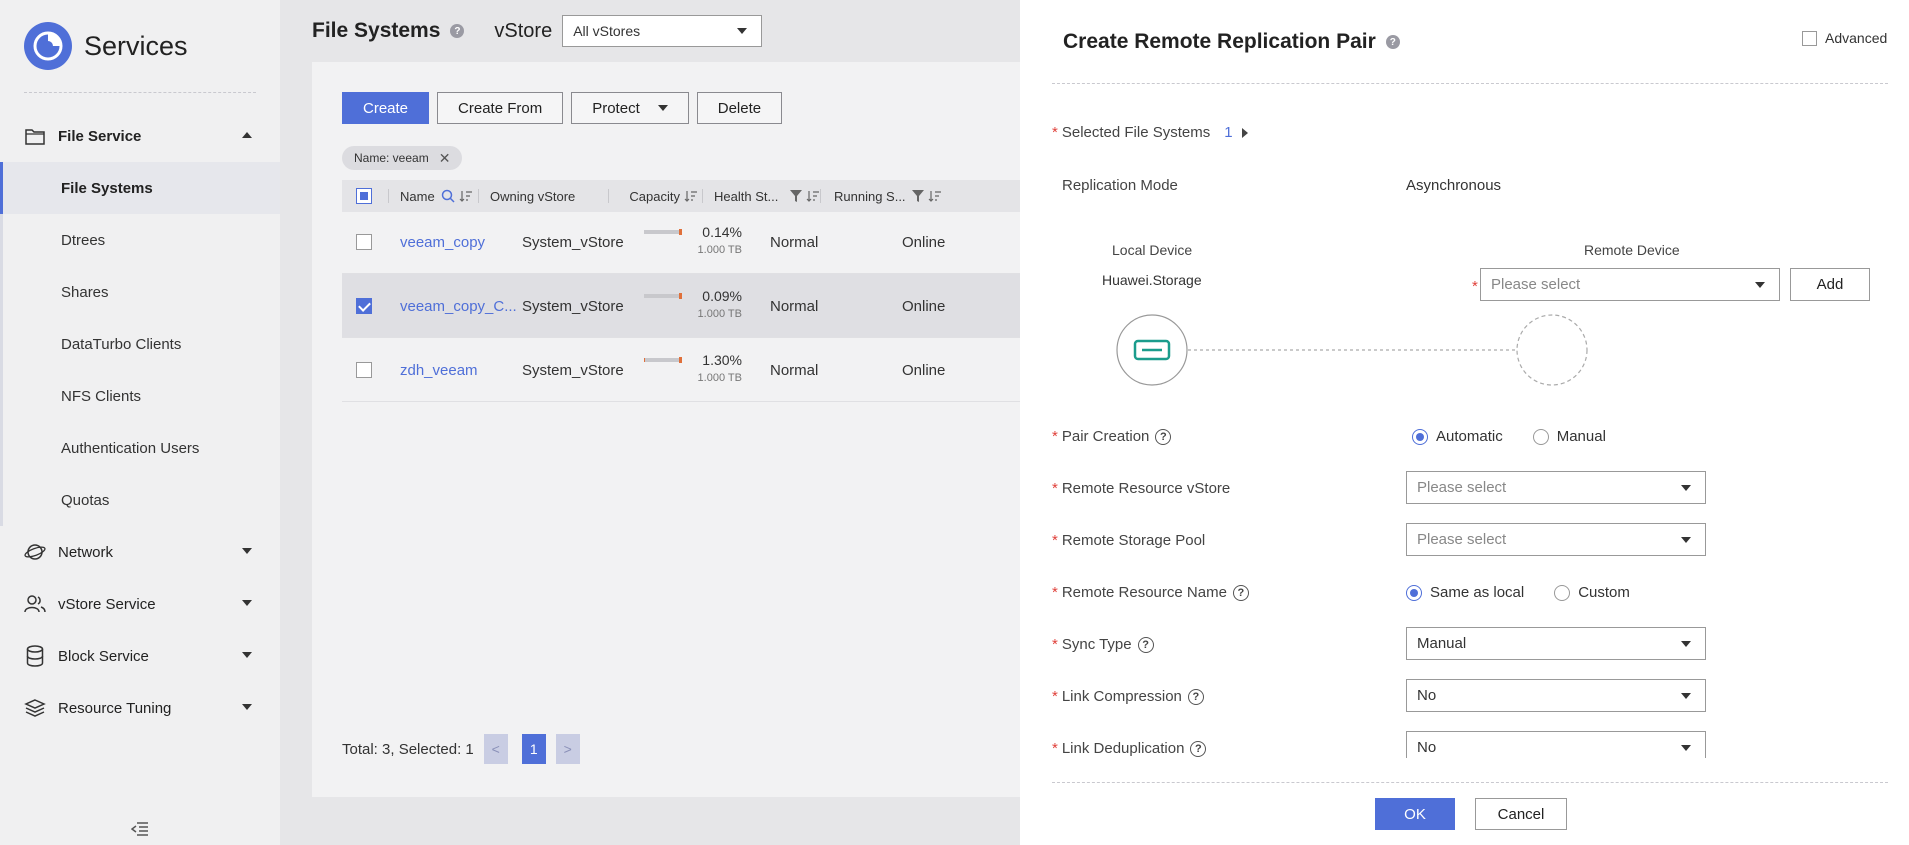 The height and width of the screenshot is (845, 1909). I want to click on advanced-checkbox: Advanced, so click(1844, 38).